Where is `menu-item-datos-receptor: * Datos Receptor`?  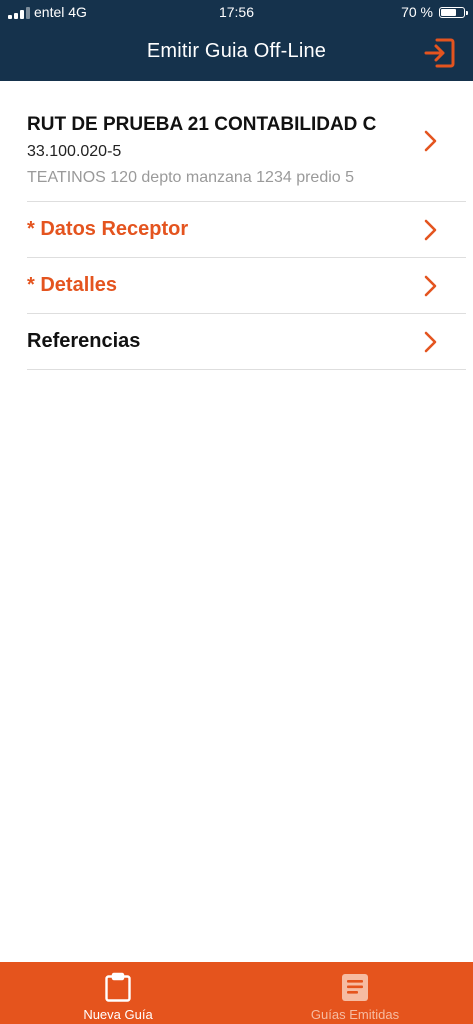
menu-item-datos-receptor: * Datos Receptor is located at coordinates (246, 230).